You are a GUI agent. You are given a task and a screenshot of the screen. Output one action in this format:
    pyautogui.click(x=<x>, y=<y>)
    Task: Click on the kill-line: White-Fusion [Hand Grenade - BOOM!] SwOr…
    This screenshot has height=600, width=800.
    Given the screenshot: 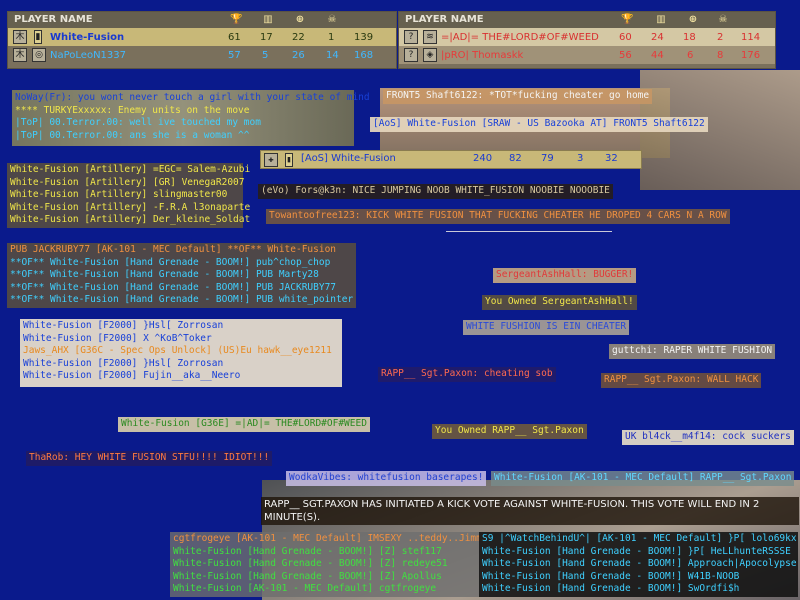 What is the action you would take?
    pyautogui.click(x=611, y=588)
    